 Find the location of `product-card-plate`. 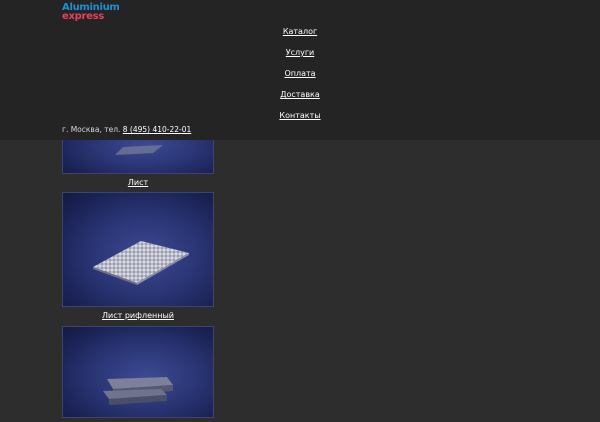

product-card-plate is located at coordinates (138, 374).